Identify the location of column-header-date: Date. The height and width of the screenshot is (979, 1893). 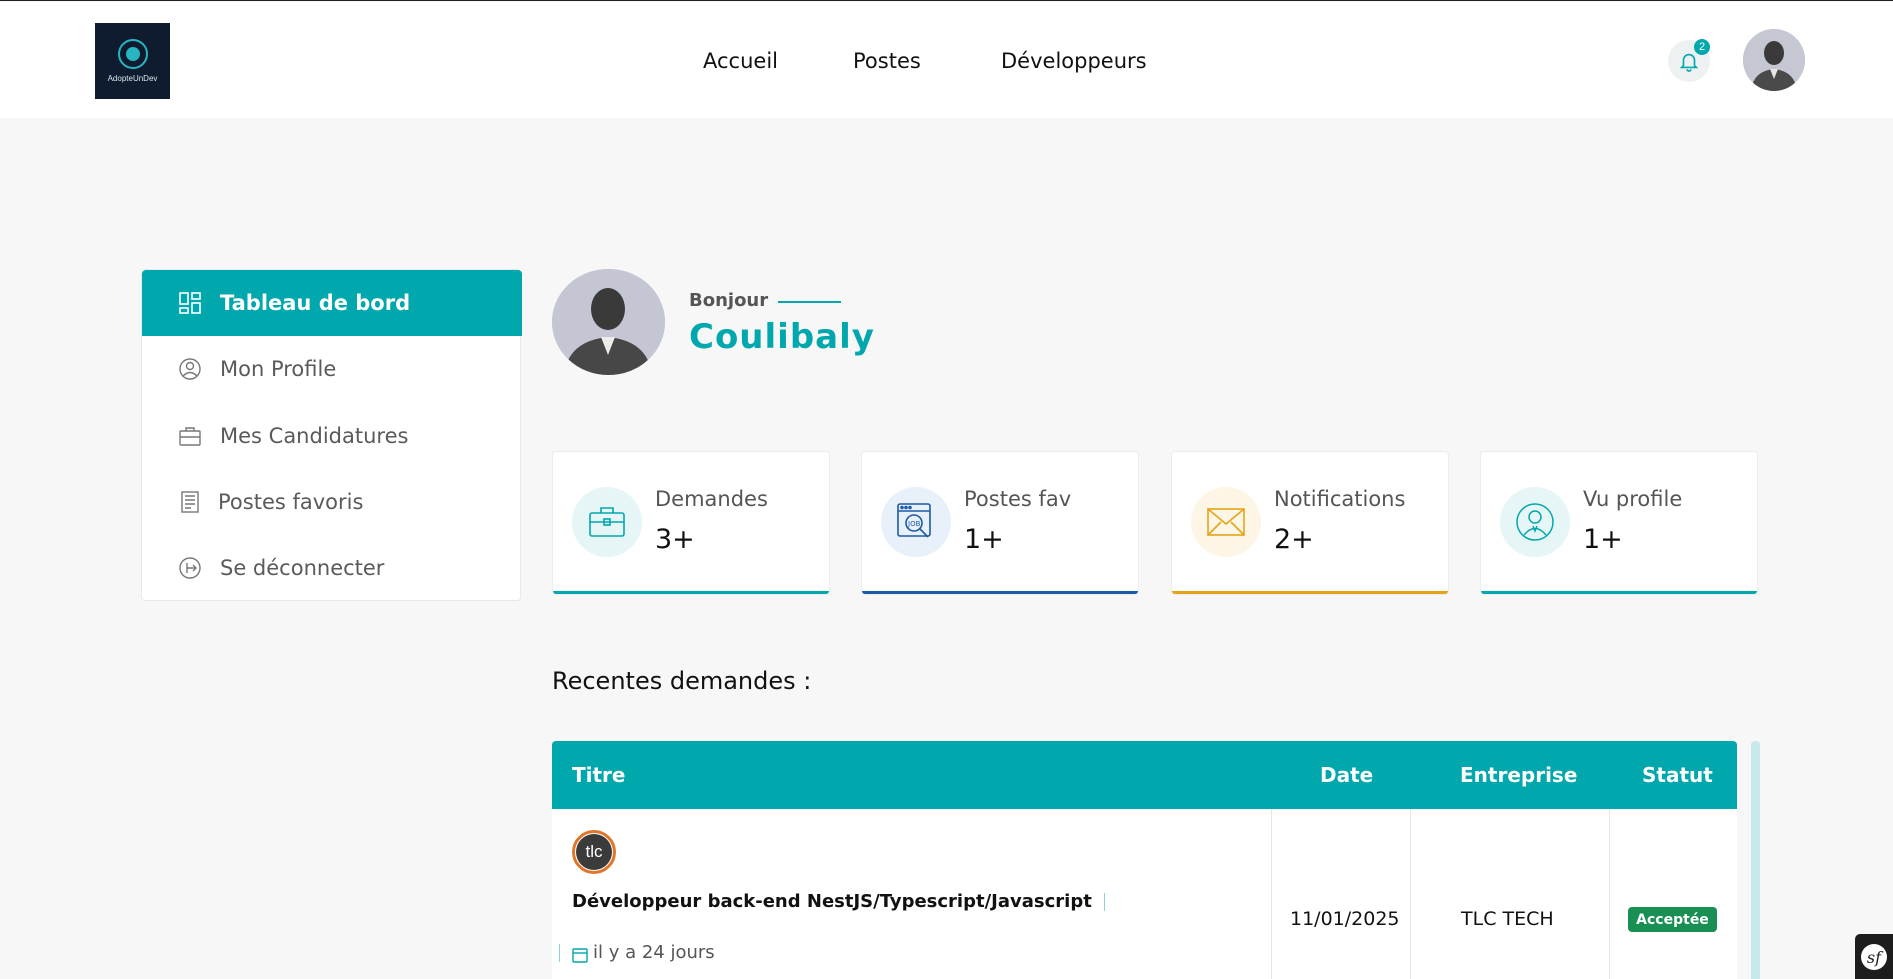
(1347, 775).